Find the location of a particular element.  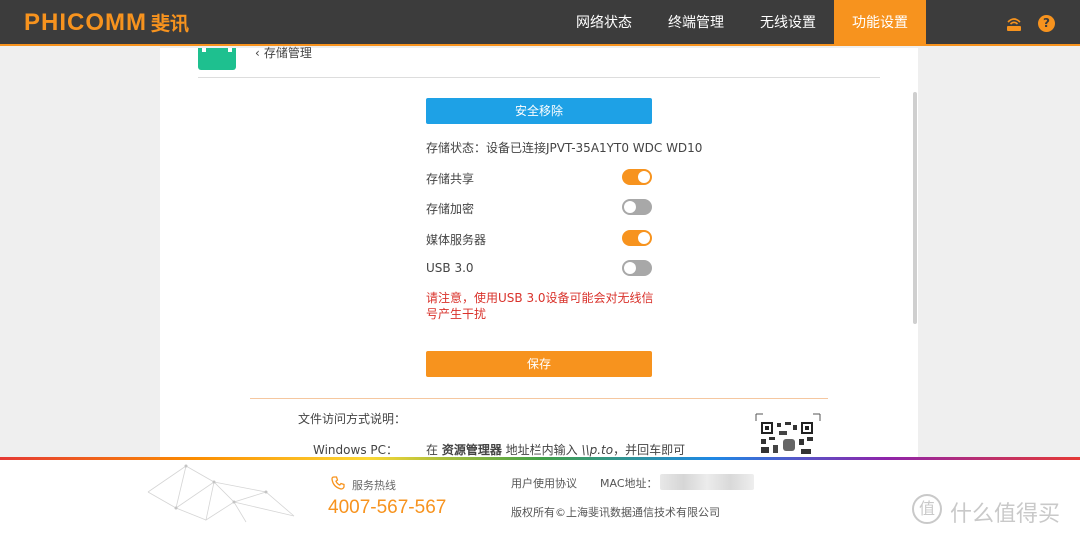

user-agreement-link: 用户使用协议 is located at coordinates (544, 483).